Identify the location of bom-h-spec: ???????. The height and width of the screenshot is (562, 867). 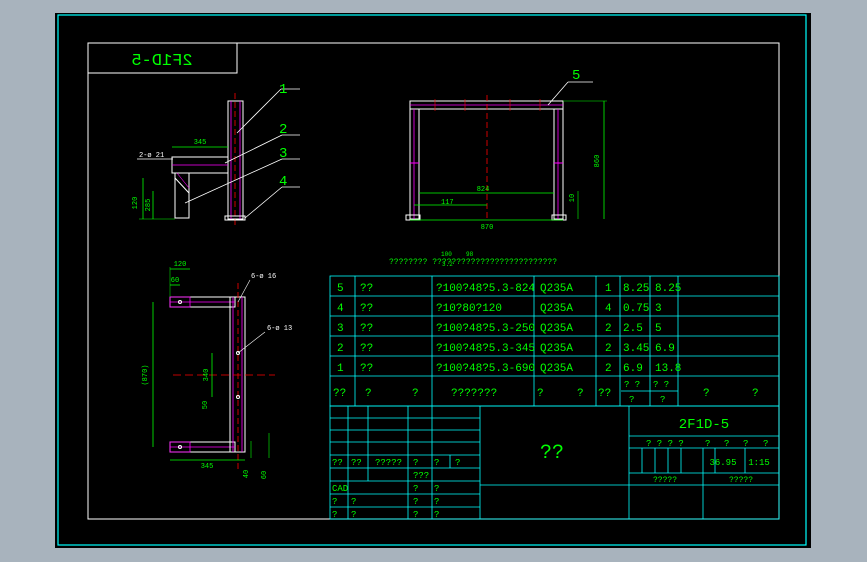
(474, 394).